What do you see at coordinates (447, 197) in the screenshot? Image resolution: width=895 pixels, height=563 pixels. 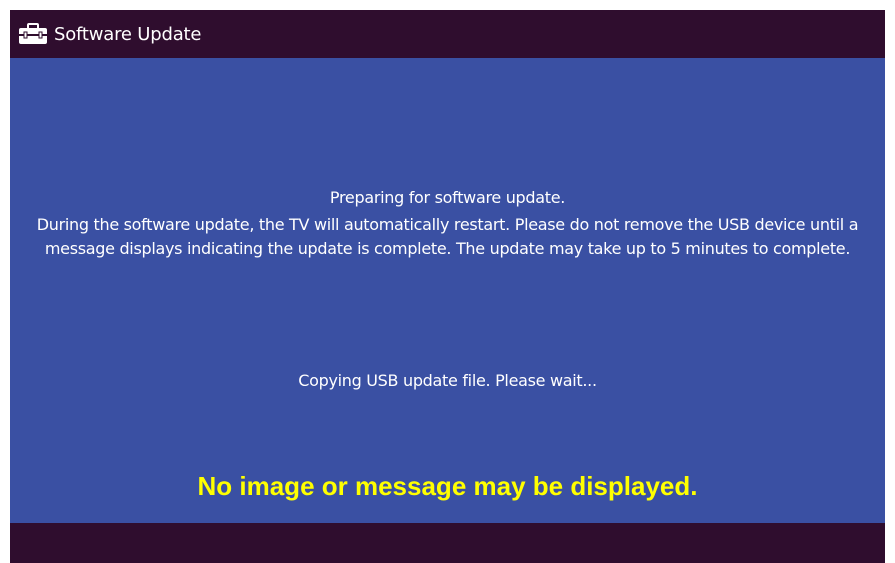 I see `message-title: Preparing for software update.` at bounding box center [447, 197].